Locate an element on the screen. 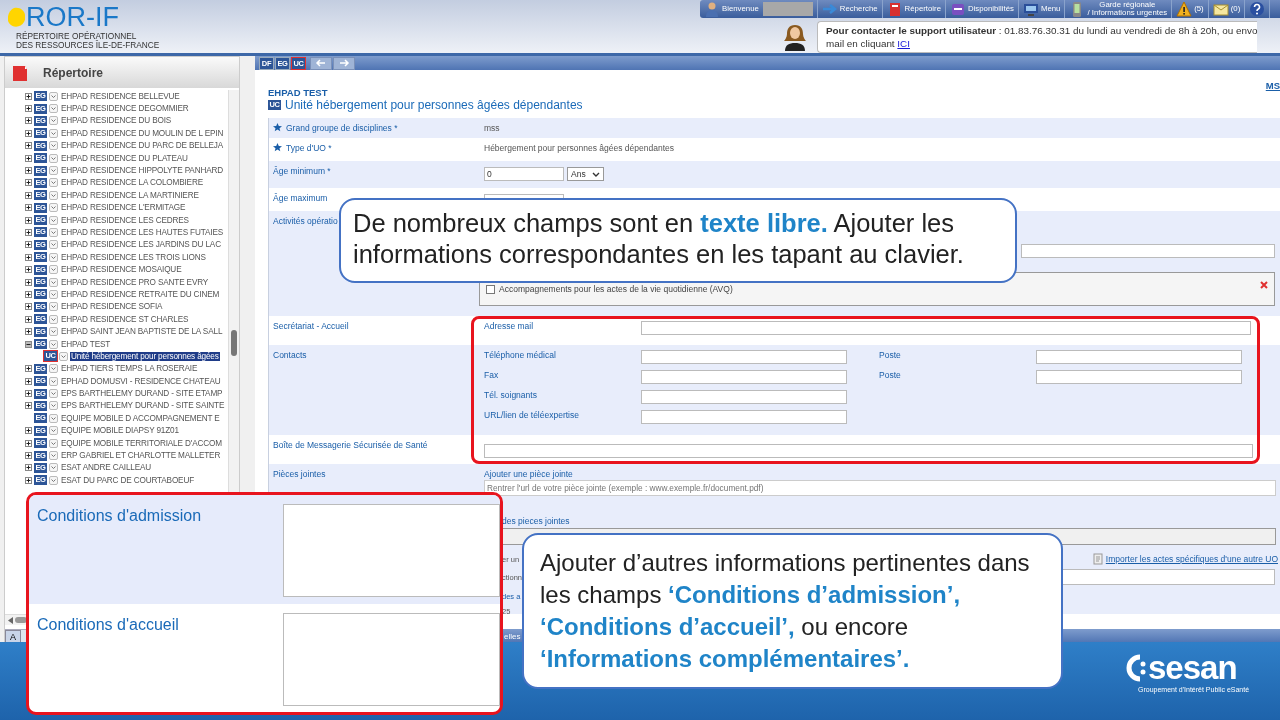 Image resolution: width=1280 pixels, height=720 pixels. bottom-tab: elles is located at coordinates (512, 636).